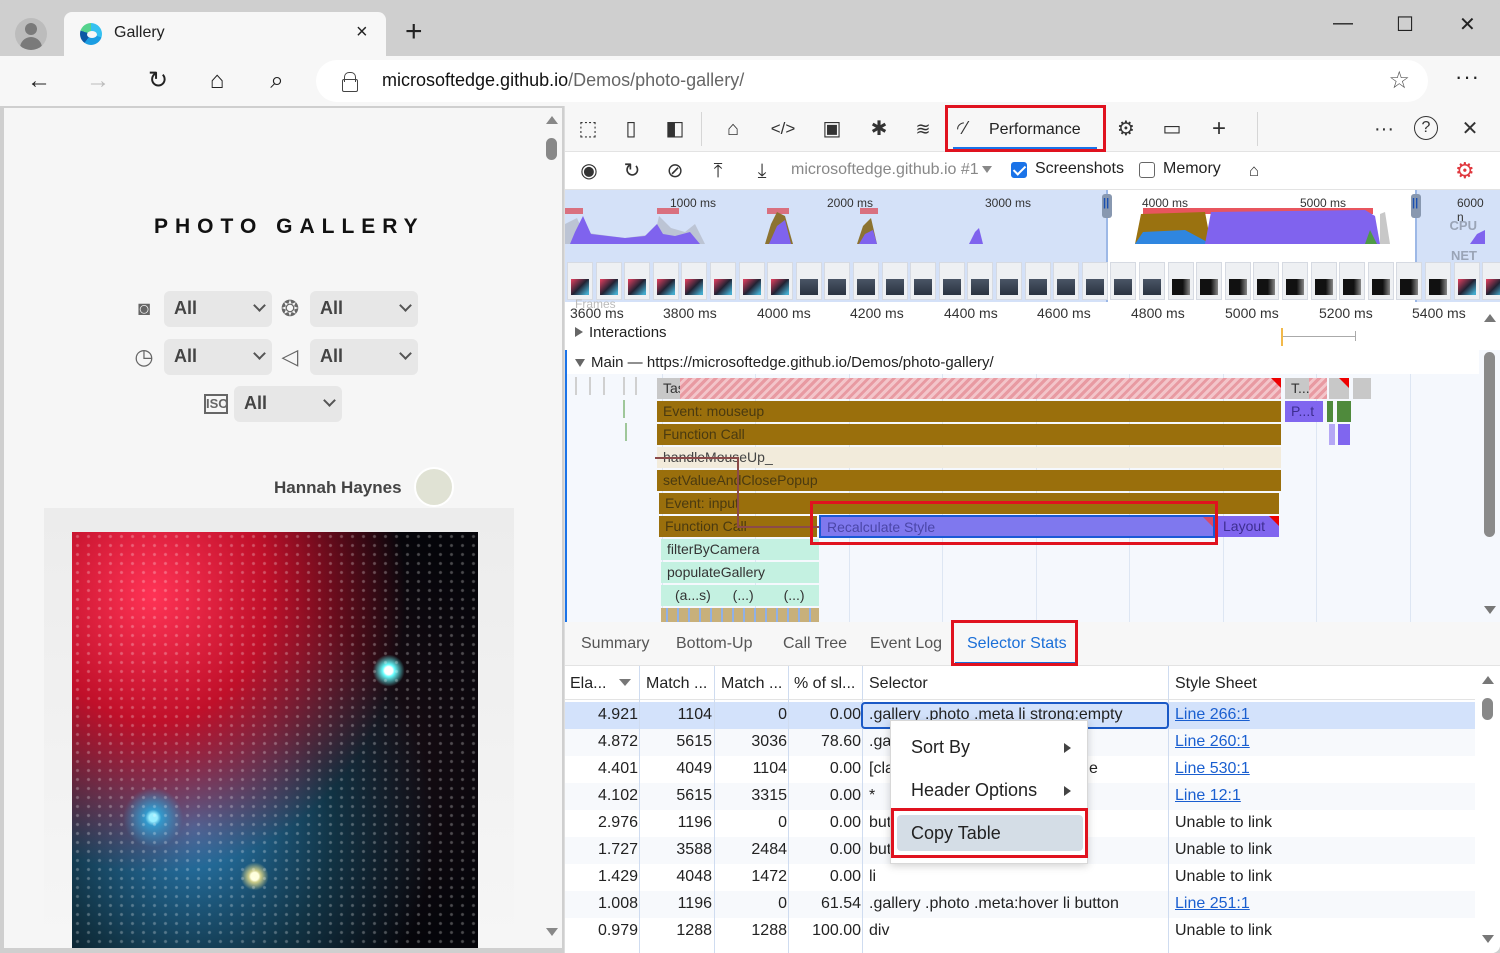 This screenshot has width=1500, height=953. I want to click on maximize-button: ☐, so click(1405, 24).